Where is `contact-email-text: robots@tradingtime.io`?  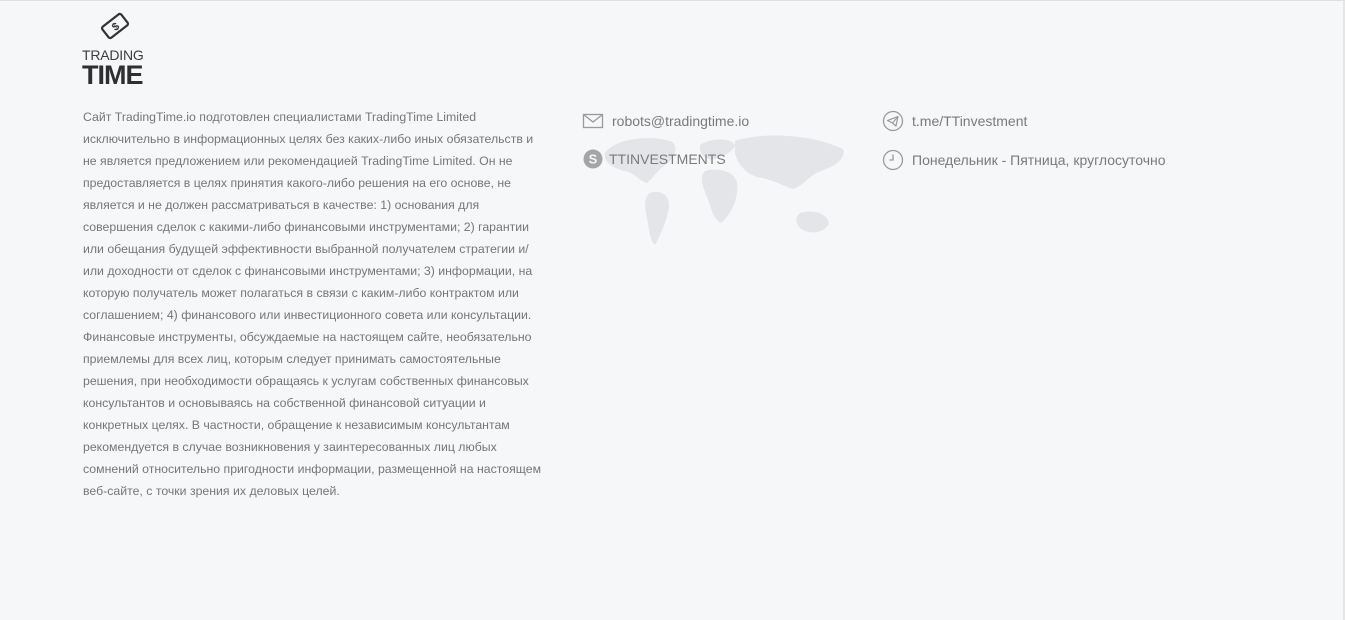 contact-email-text: robots@tradingtime.io is located at coordinates (680, 121).